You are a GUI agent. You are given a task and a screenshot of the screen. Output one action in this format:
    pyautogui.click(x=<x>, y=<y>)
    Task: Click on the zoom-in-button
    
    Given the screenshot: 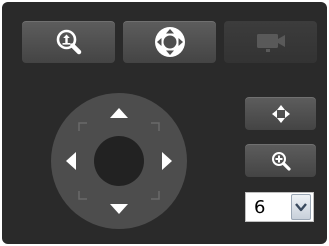 What is the action you would take?
    pyautogui.click(x=68, y=42)
    